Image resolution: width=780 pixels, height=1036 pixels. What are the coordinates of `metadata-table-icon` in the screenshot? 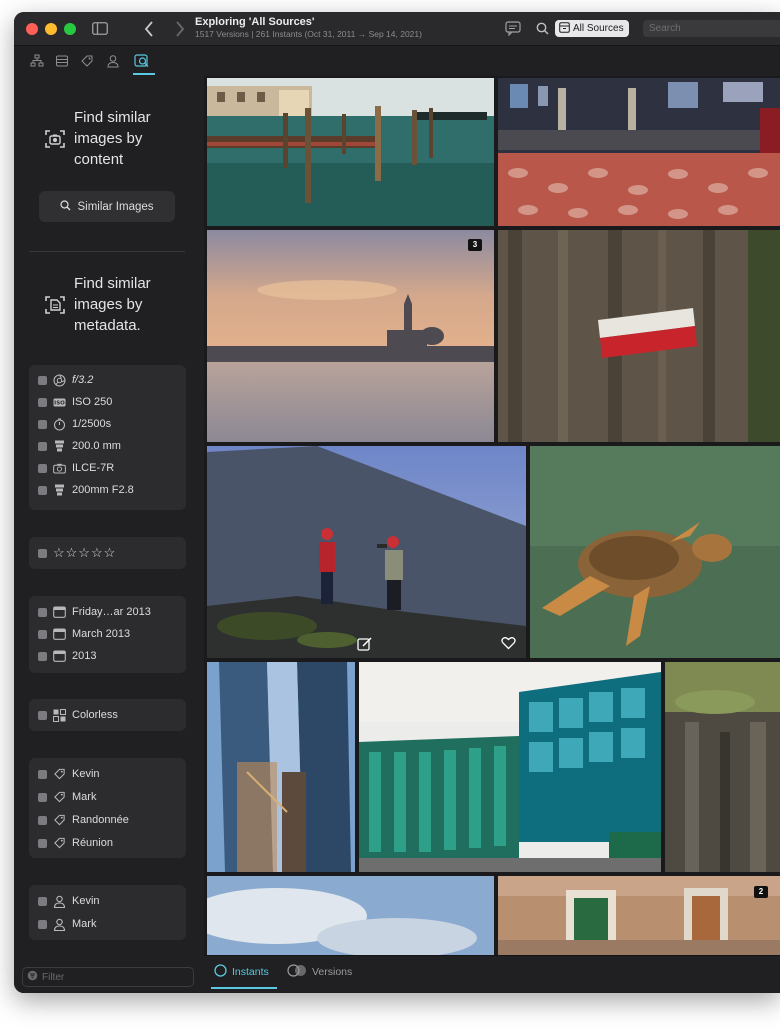 It's located at (62, 61).